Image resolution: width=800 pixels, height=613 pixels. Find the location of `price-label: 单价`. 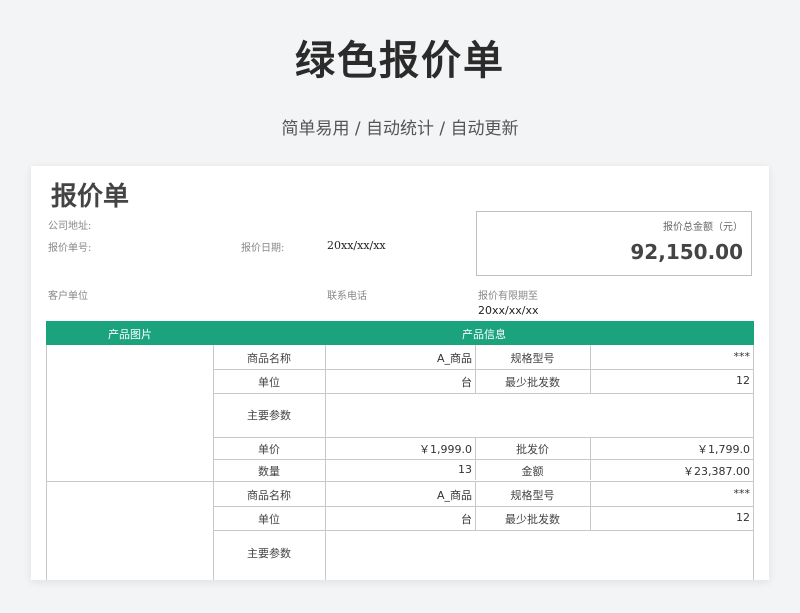

price-label: 单价 is located at coordinates (269, 449).